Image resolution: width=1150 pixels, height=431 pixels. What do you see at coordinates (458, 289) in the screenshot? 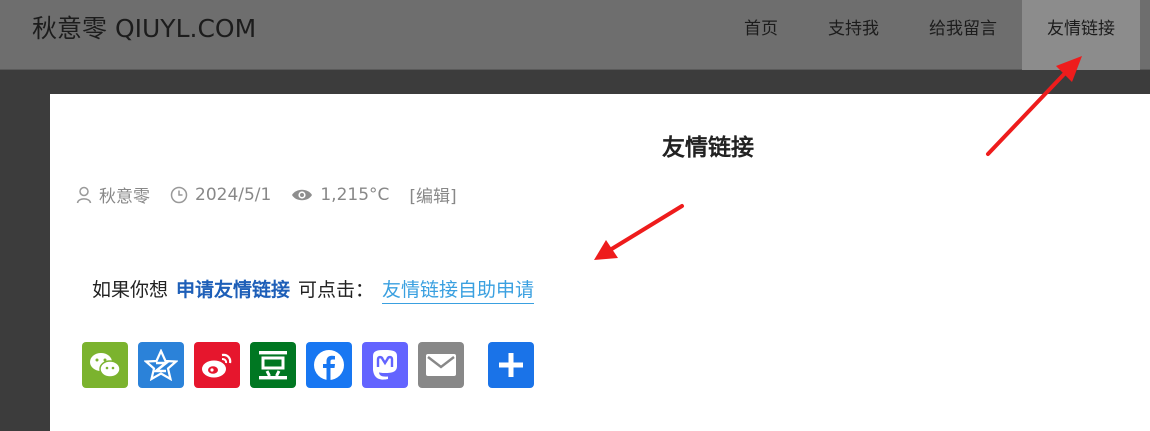
I see `friend-link-apply-link: 友情链接自助申请` at bounding box center [458, 289].